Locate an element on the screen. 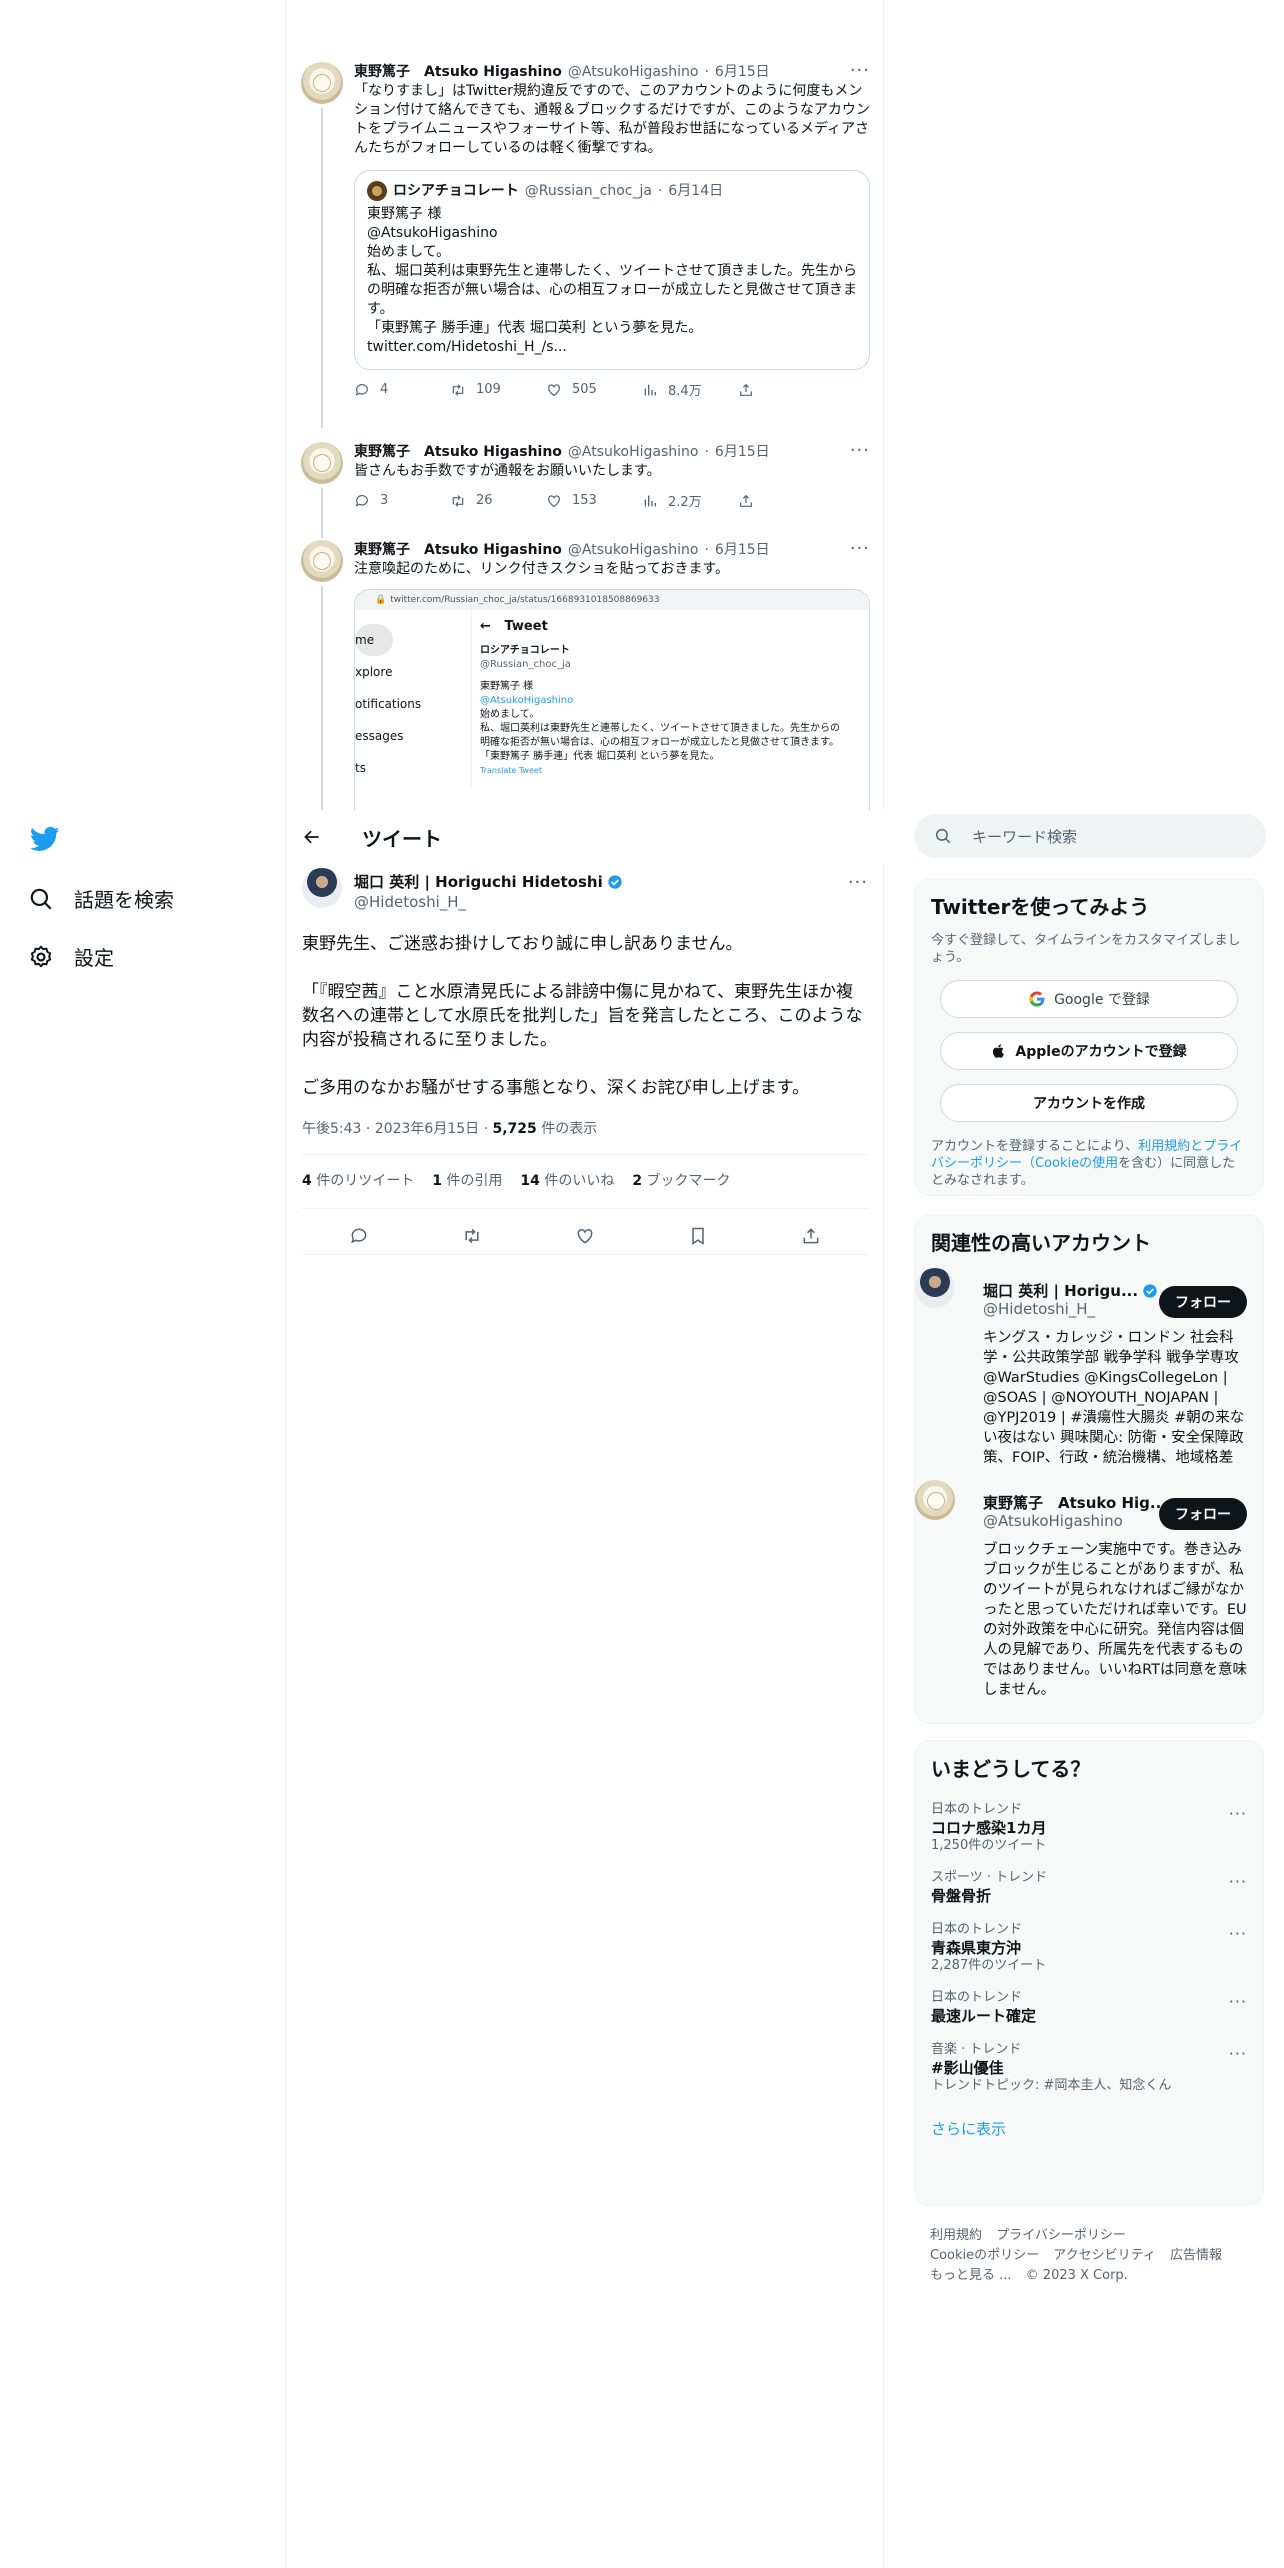 The height and width of the screenshot is (2568, 1284). create-account-button: アカウントを作成 is located at coordinates (1089, 1103).